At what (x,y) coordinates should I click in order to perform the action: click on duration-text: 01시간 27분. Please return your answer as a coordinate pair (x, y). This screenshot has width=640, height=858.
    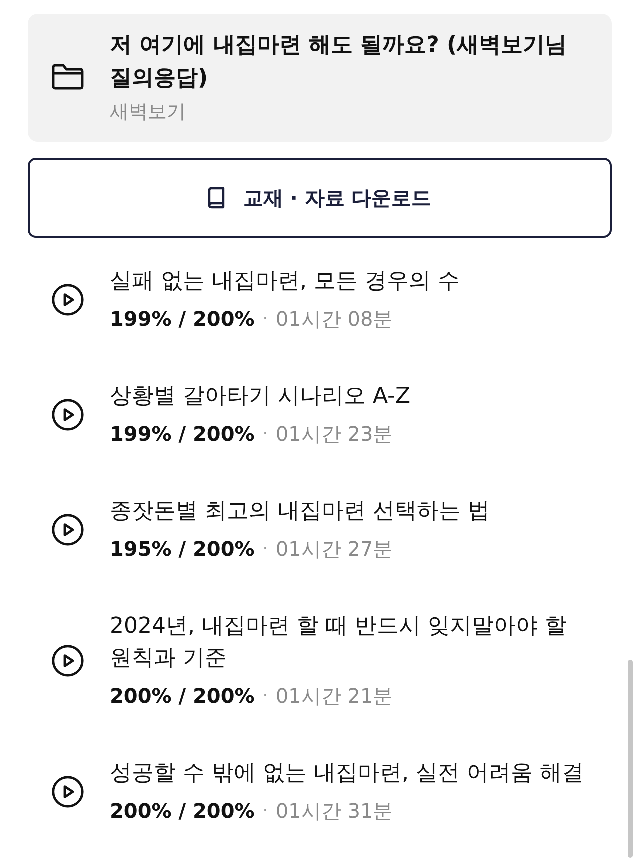
    Looking at the image, I should click on (335, 549).